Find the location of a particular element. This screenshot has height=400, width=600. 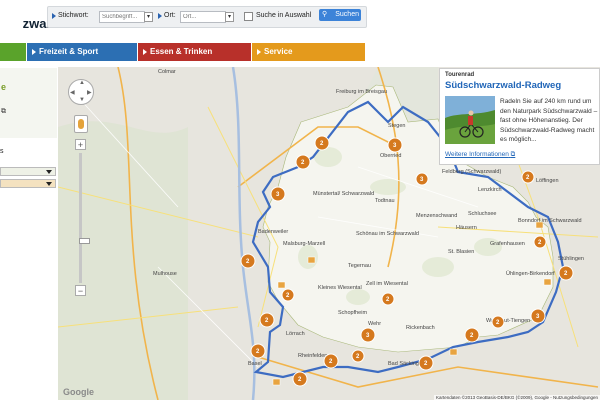

town-label: Bonndorf im Schwarzwald is located at coordinates (550, 221).